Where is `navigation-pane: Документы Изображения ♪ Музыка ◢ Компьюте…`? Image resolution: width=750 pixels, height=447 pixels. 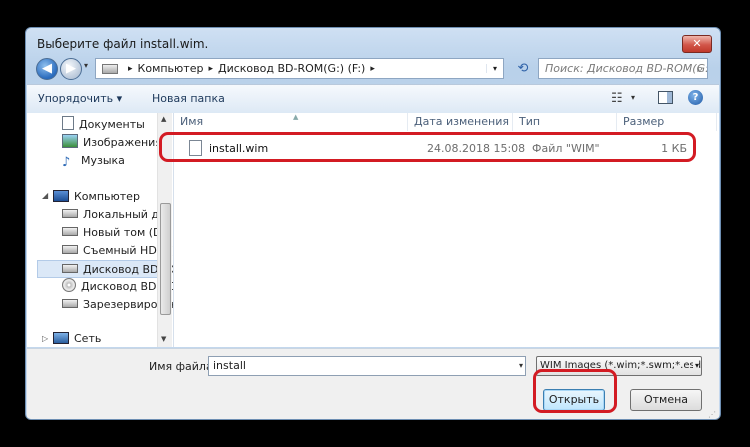
navigation-pane: Документы Изображения ♪ Музыка ◢ Компьюте… is located at coordinates (100, 230).